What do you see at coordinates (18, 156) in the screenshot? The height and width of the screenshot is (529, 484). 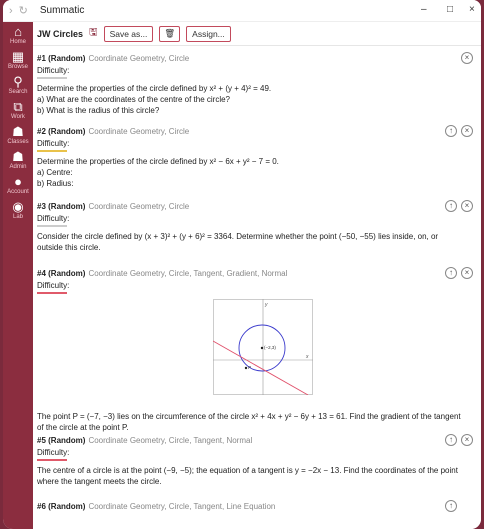 I see `admin-icon: ☗` at bounding box center [18, 156].